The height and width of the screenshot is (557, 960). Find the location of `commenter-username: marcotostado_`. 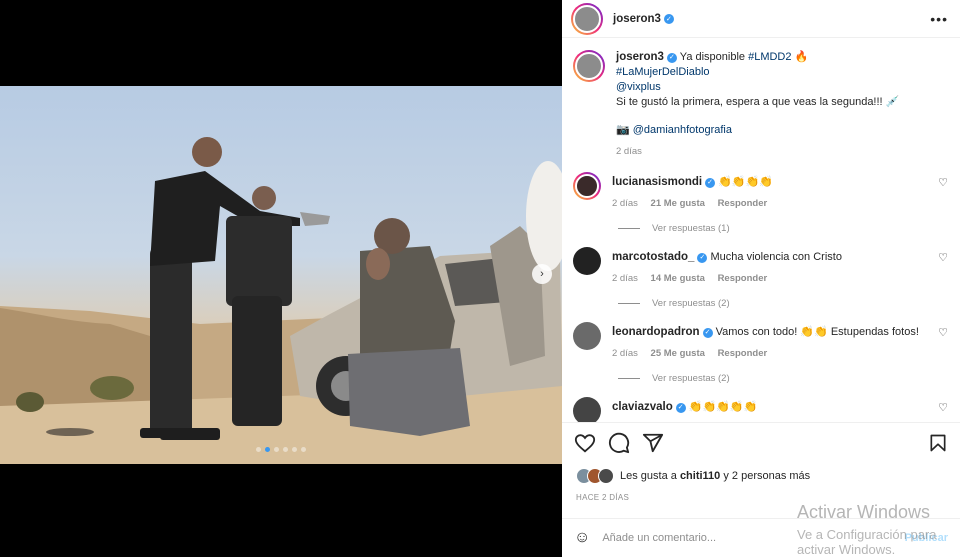

commenter-username: marcotostado_ is located at coordinates (653, 257).